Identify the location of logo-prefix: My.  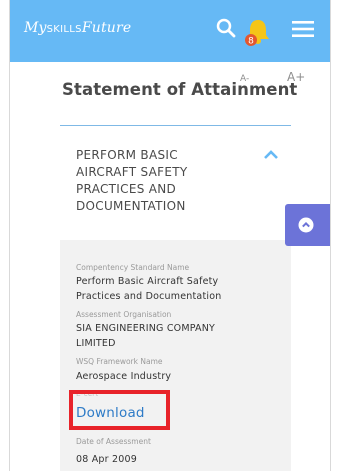
(35, 28).